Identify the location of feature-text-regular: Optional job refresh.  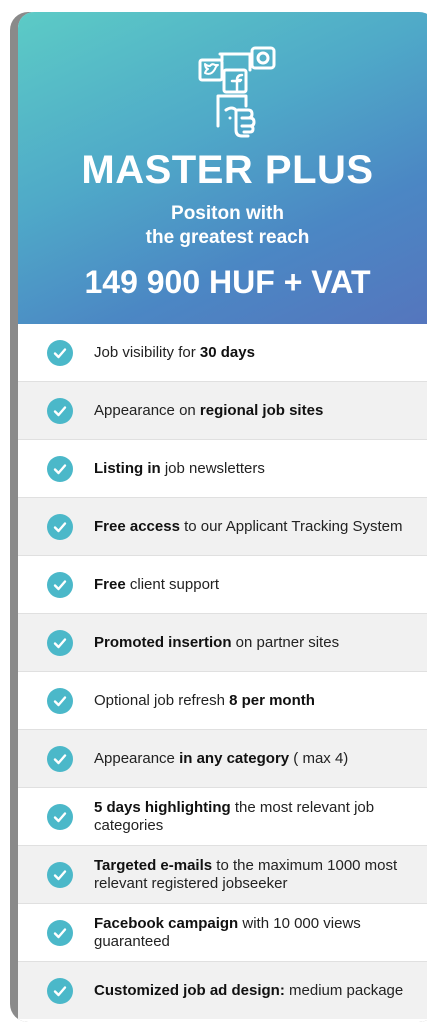
(162, 700).